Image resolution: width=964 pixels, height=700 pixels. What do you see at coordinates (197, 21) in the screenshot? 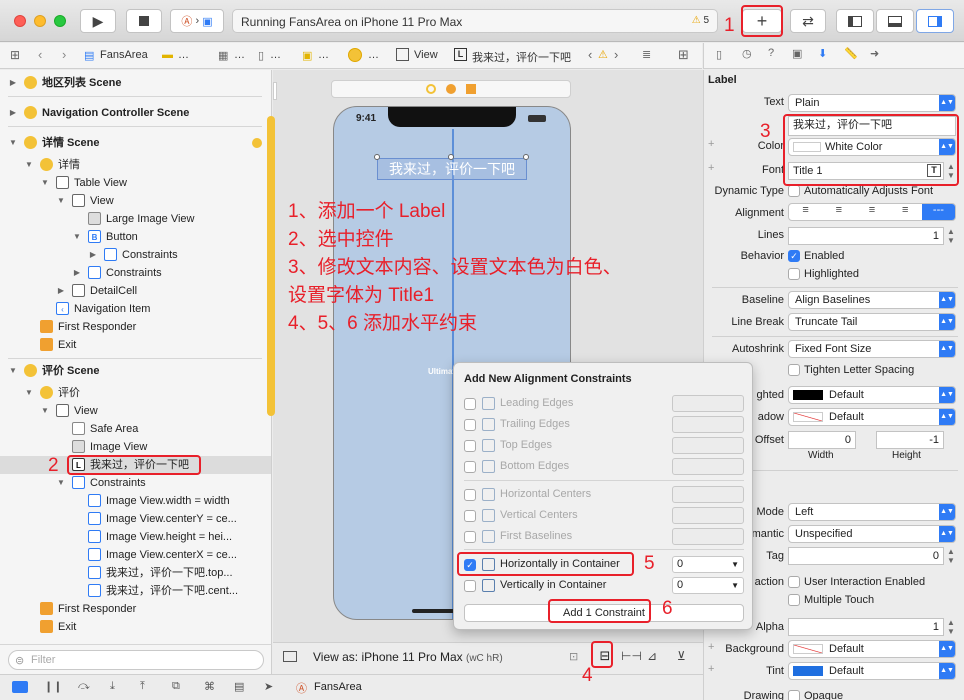
I see `scheme-selector: Ⓐ › ▣` at bounding box center [197, 21].